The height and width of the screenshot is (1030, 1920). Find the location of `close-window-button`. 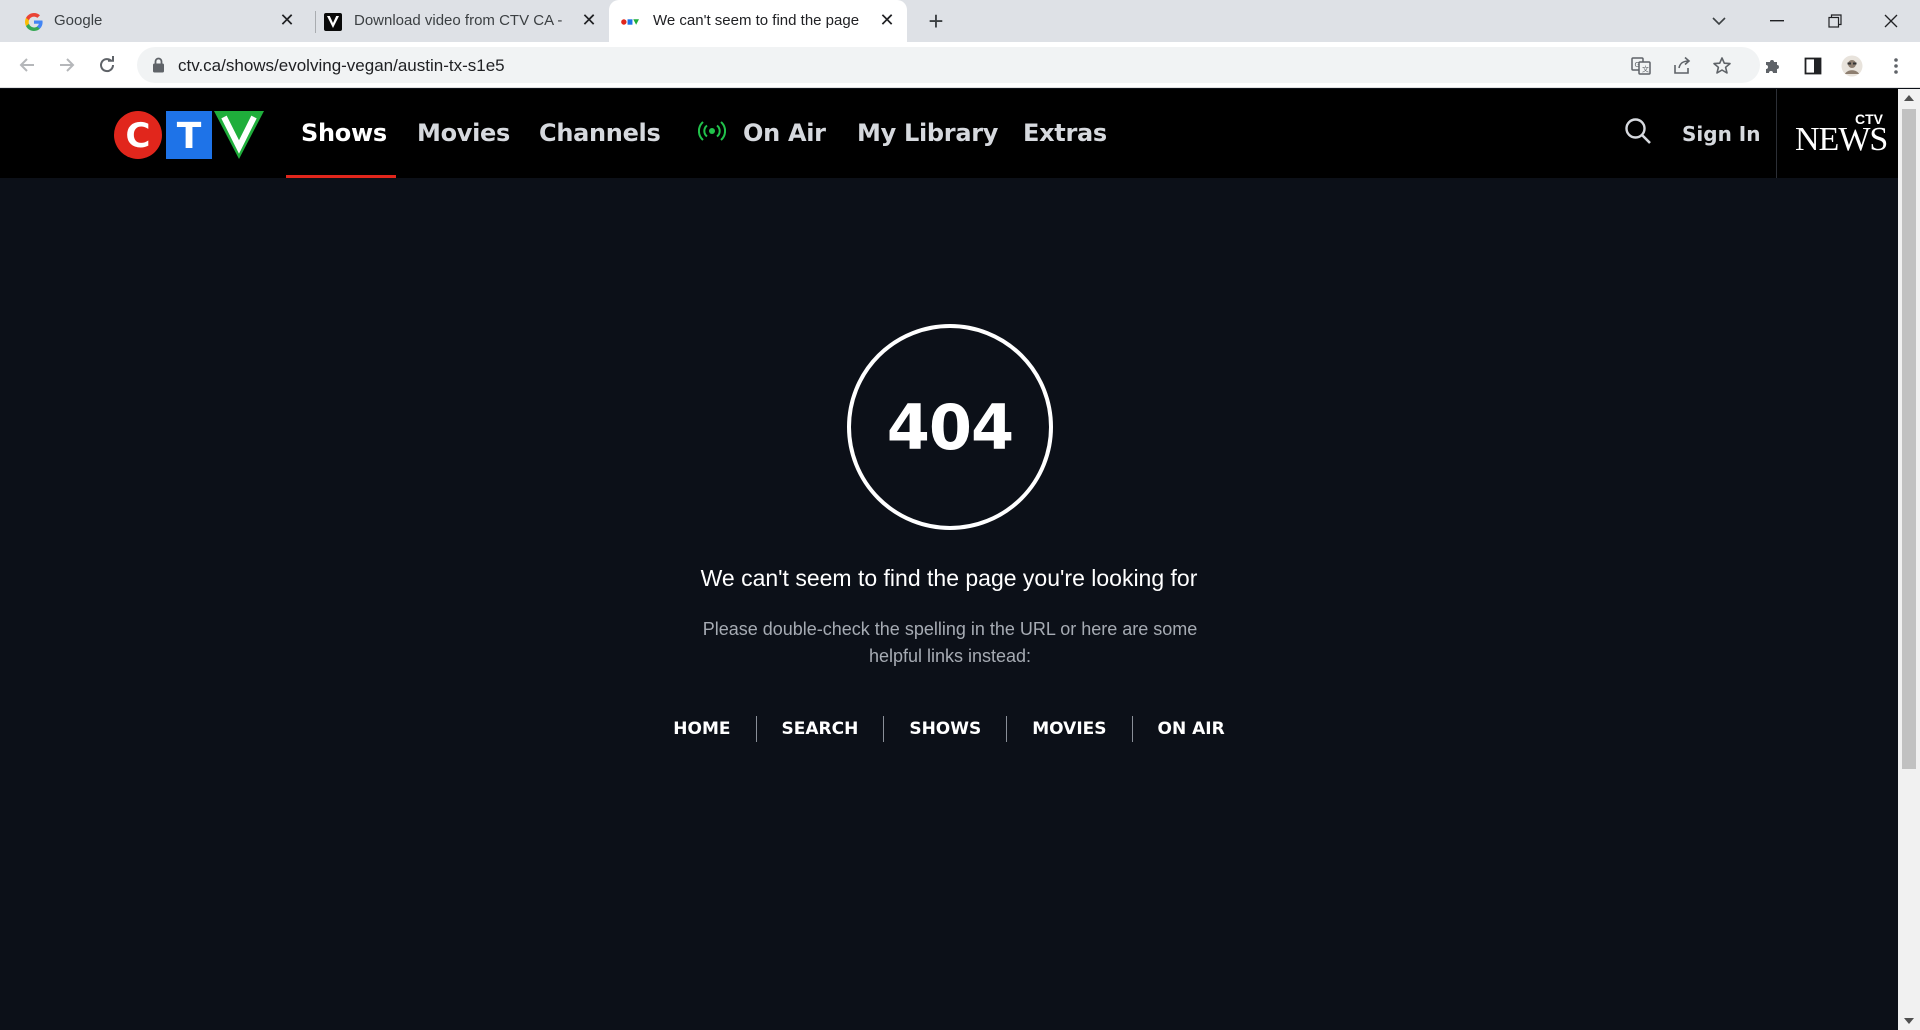

close-window-button is located at coordinates (1891, 21).